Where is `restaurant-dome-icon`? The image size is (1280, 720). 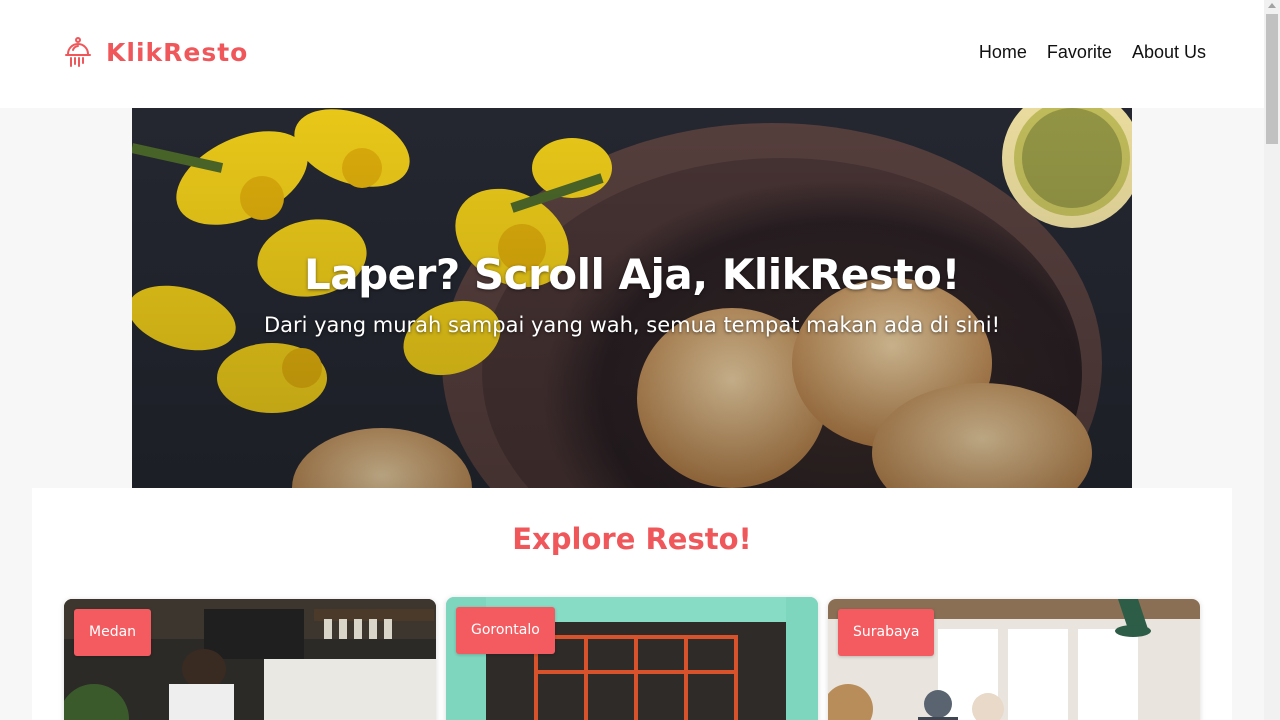
restaurant-dome-icon is located at coordinates (78, 52).